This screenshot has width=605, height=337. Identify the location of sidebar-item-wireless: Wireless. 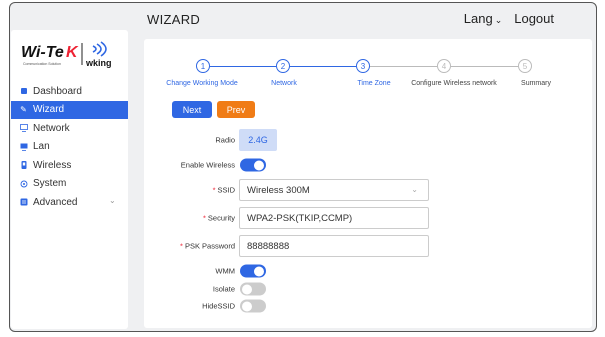
(69, 165).